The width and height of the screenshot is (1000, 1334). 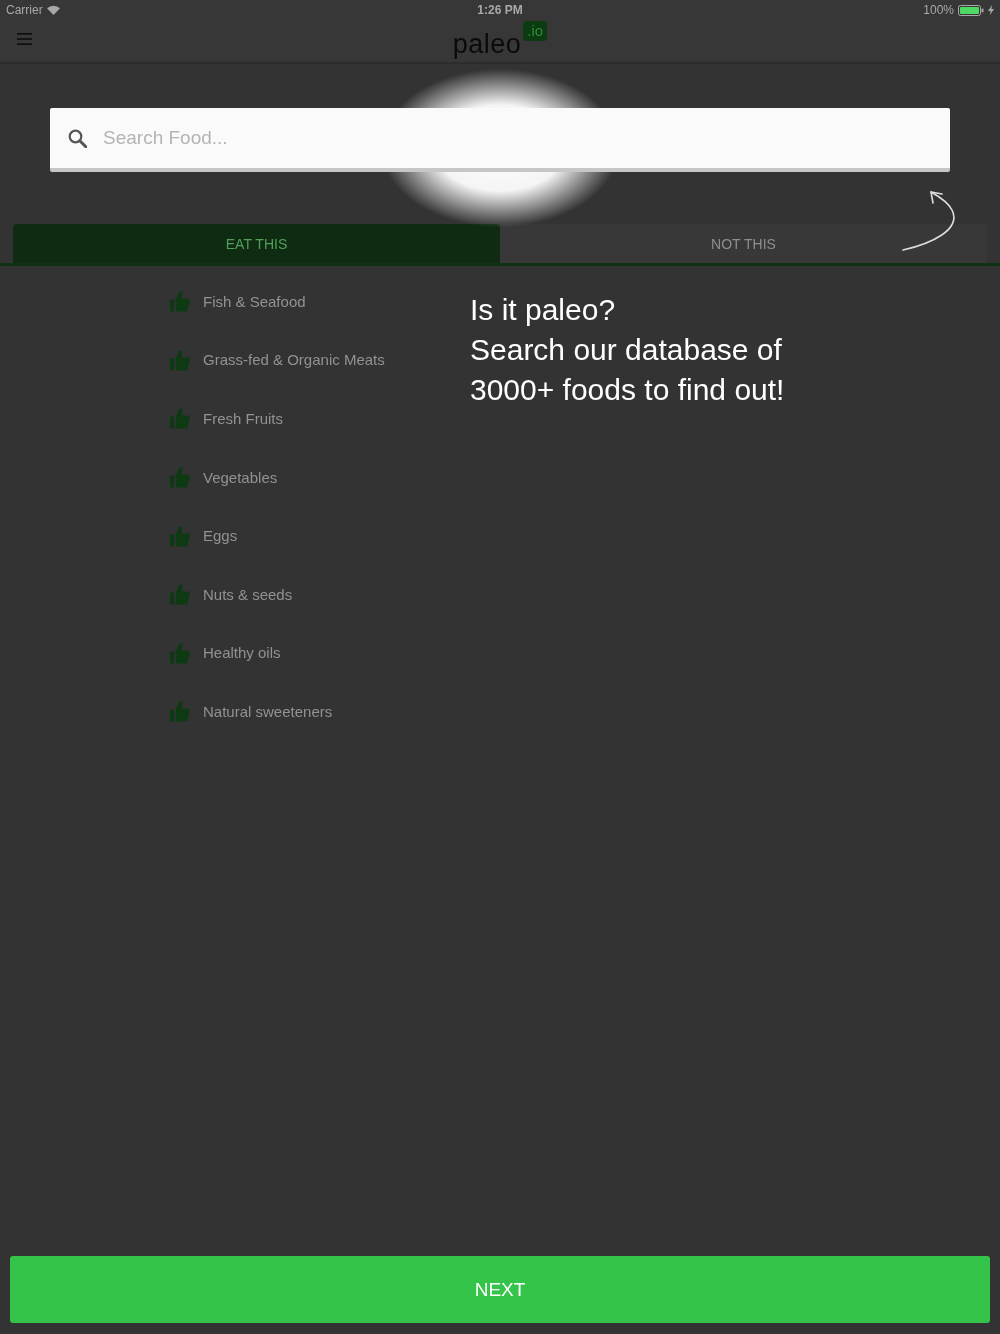 I want to click on tab: EAT THIS, so click(x=256, y=243).